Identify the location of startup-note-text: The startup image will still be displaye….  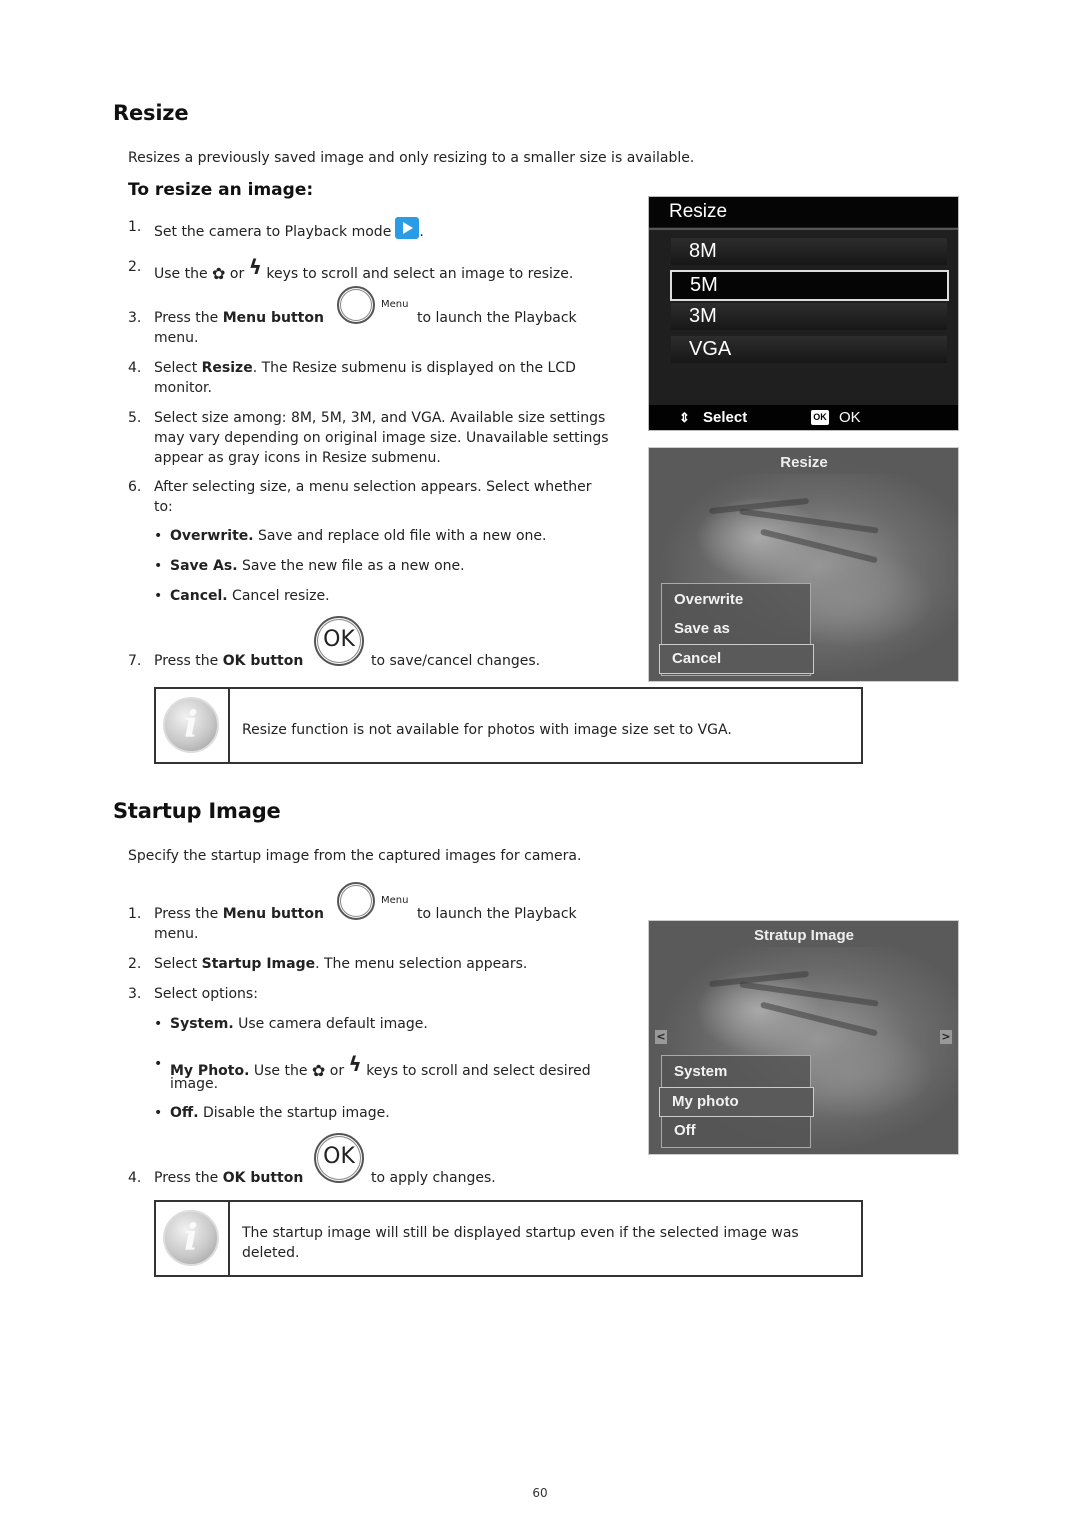
(520, 1243).